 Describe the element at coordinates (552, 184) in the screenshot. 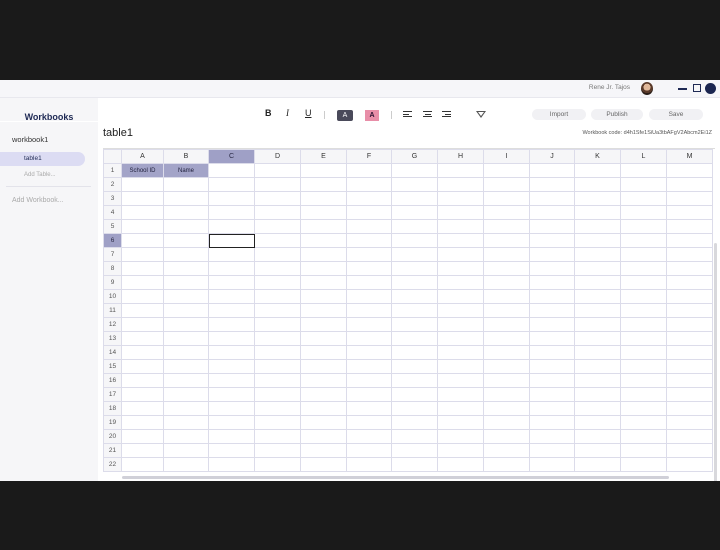

I see `cell-j2` at that location.